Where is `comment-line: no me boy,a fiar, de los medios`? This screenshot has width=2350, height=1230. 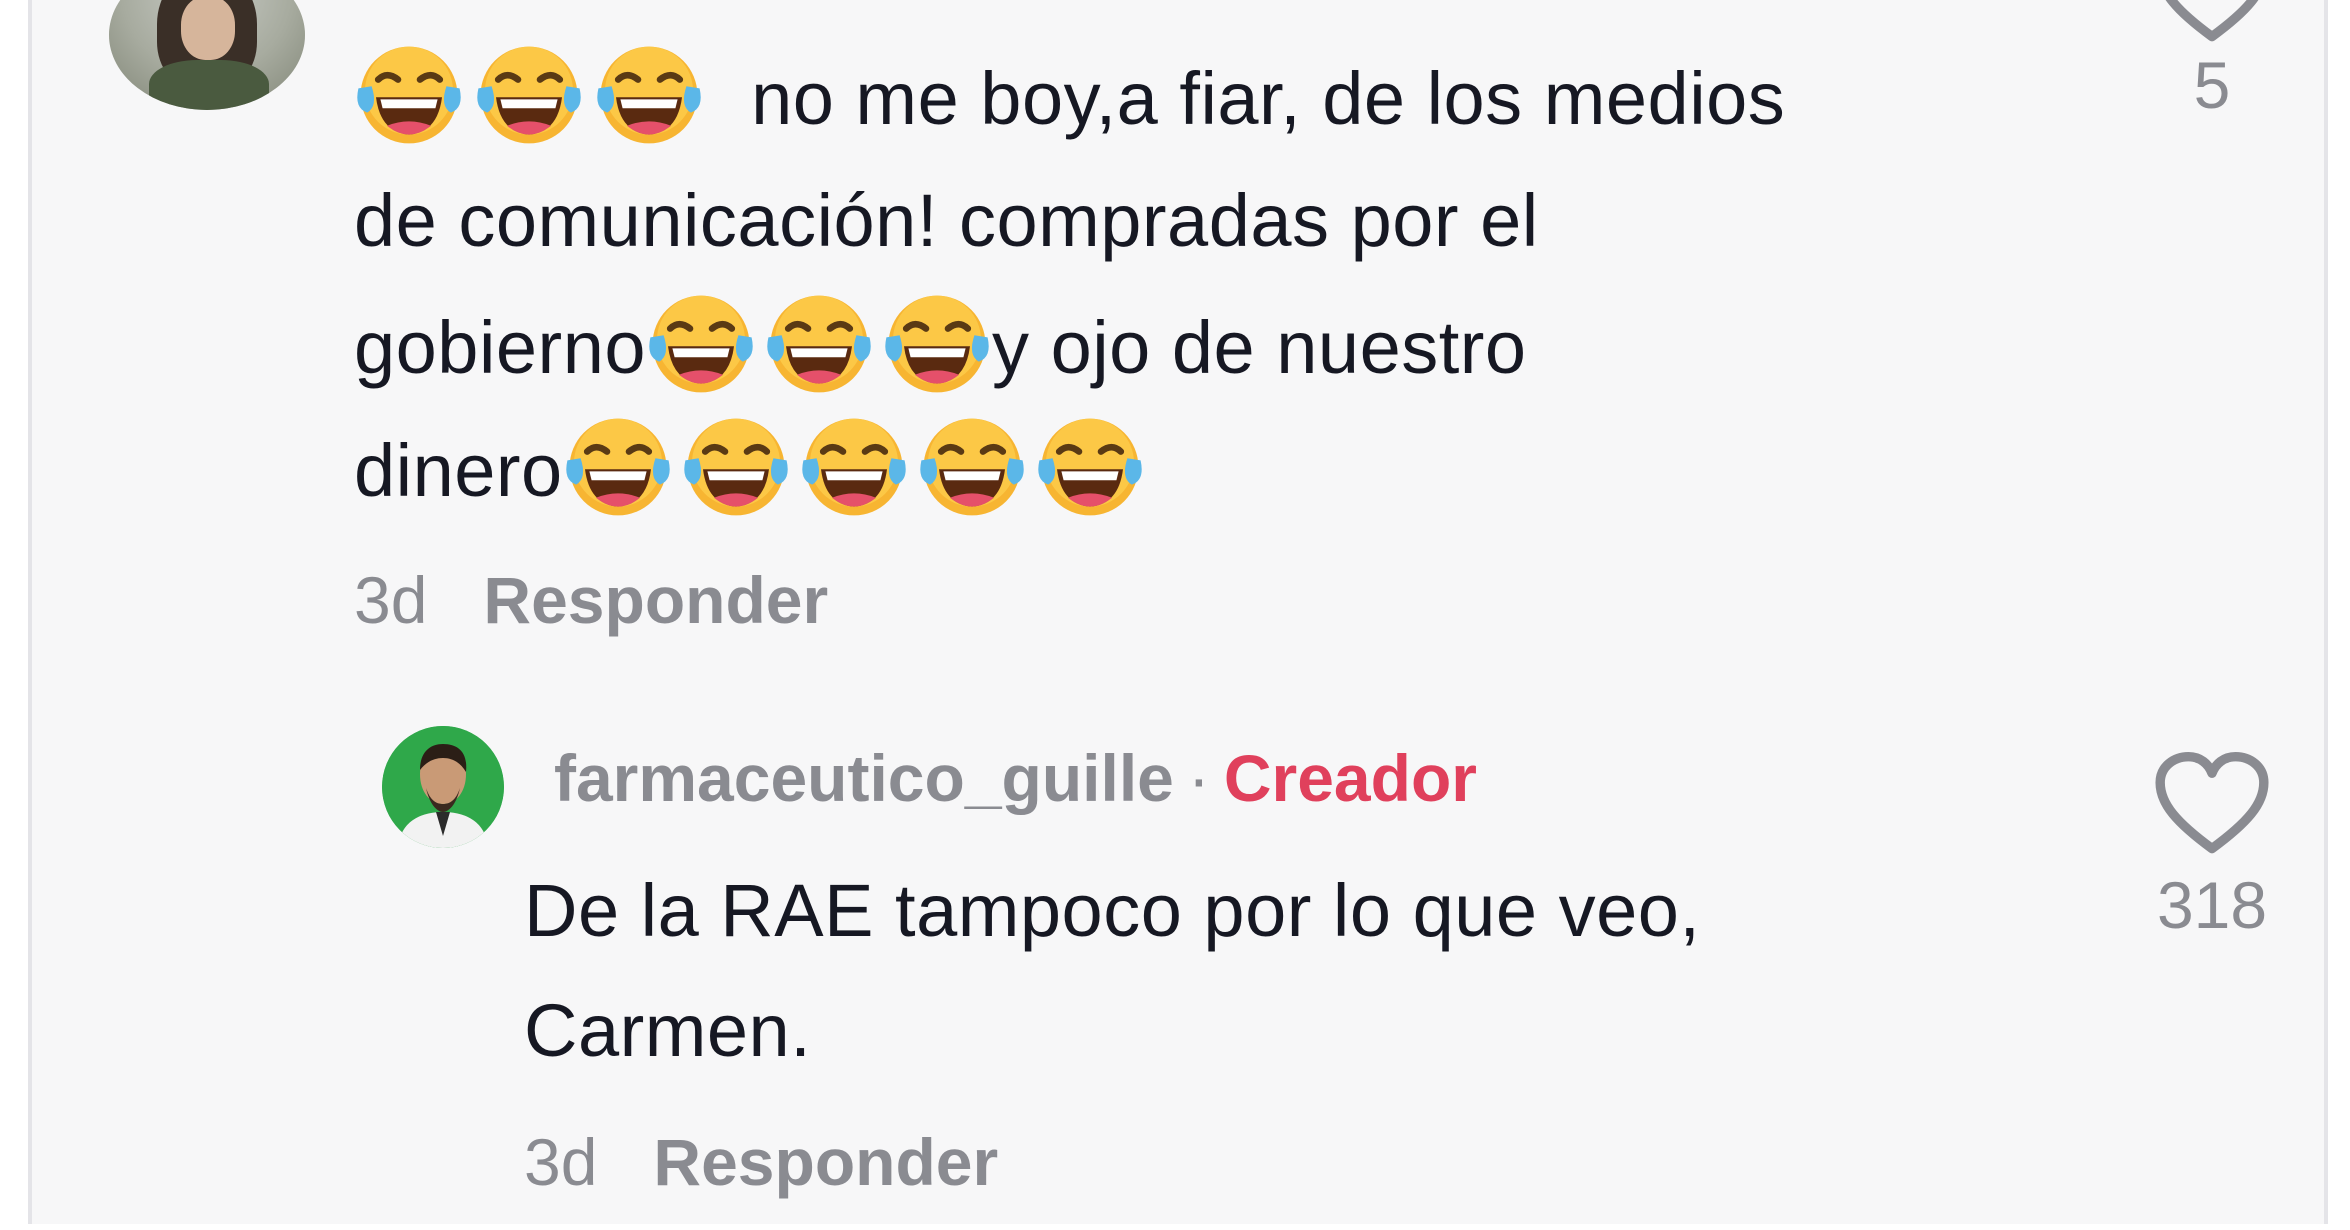
comment-line: no me boy,a fiar, de los medios is located at coordinates (1069, 98).